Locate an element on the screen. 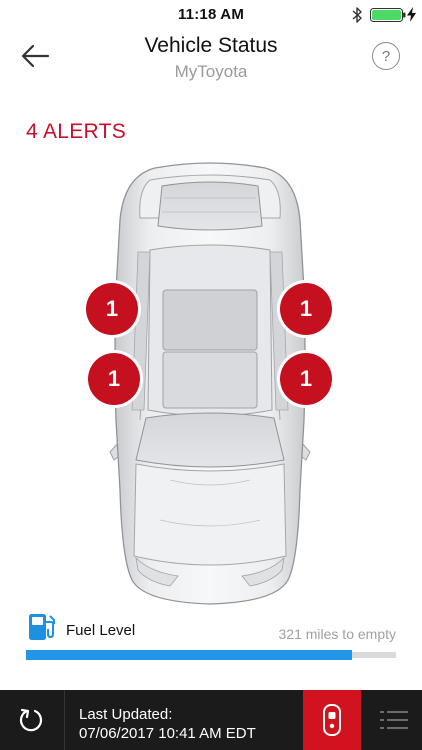 This screenshot has width=422, height=750. list-menu-icon is located at coordinates (394, 720).